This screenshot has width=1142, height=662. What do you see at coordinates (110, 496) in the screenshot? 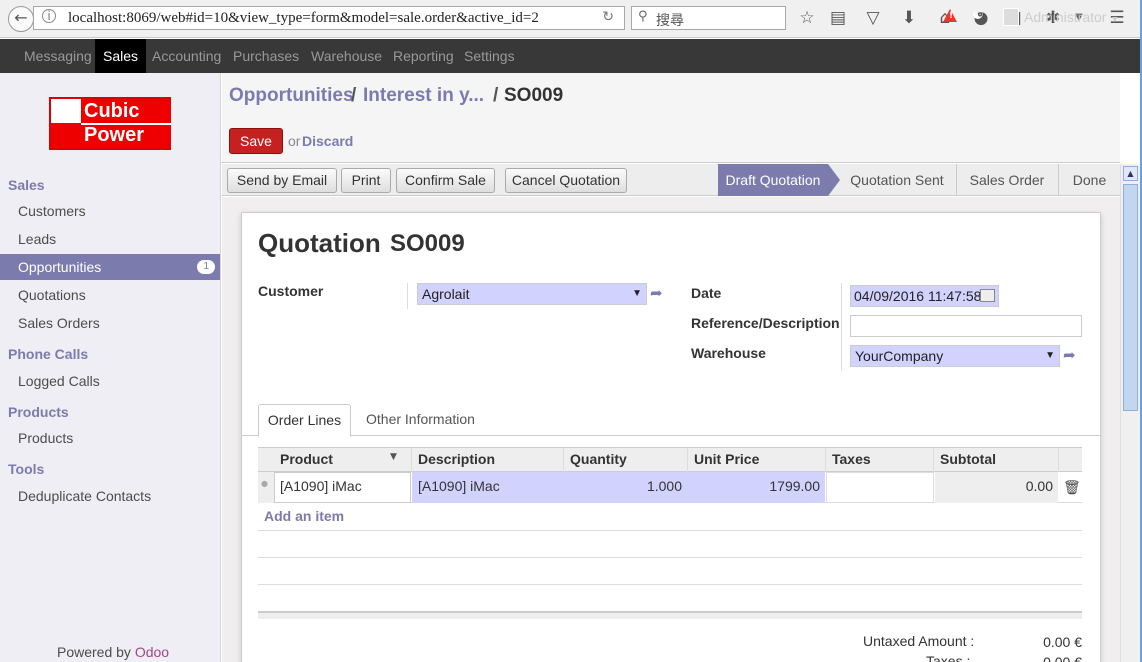
I see `sidebar-item-deduplicate-contacts: Deduplicate Contacts` at bounding box center [110, 496].